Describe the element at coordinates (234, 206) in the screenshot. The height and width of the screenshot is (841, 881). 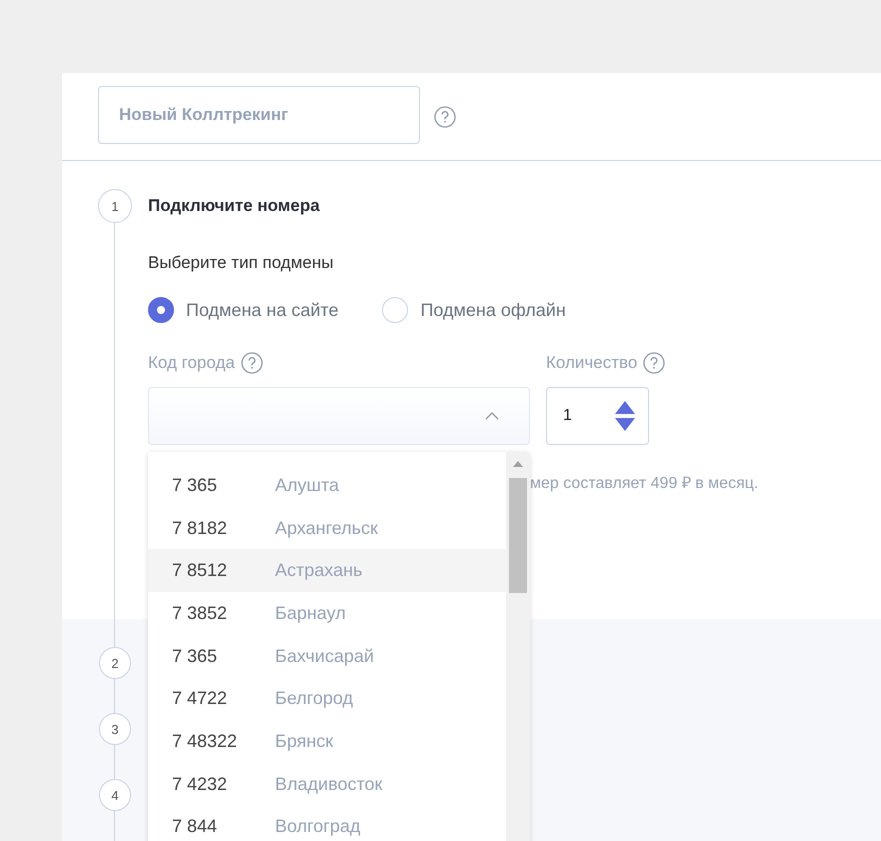
I see `step-title: Подключите номера` at that location.